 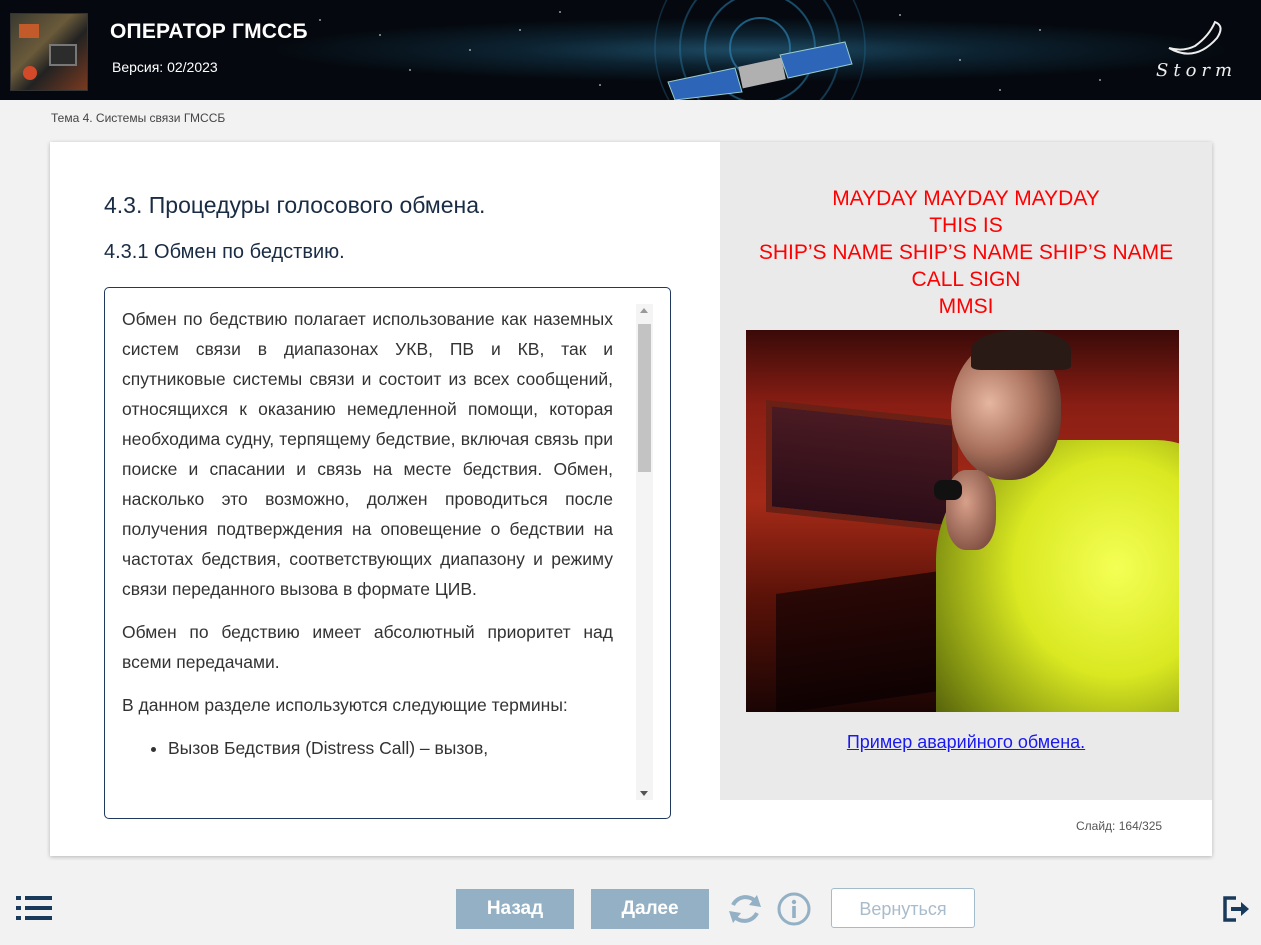 I want to click on section-title: 4.3. Процедуры голосового обмена., so click(x=295, y=205).